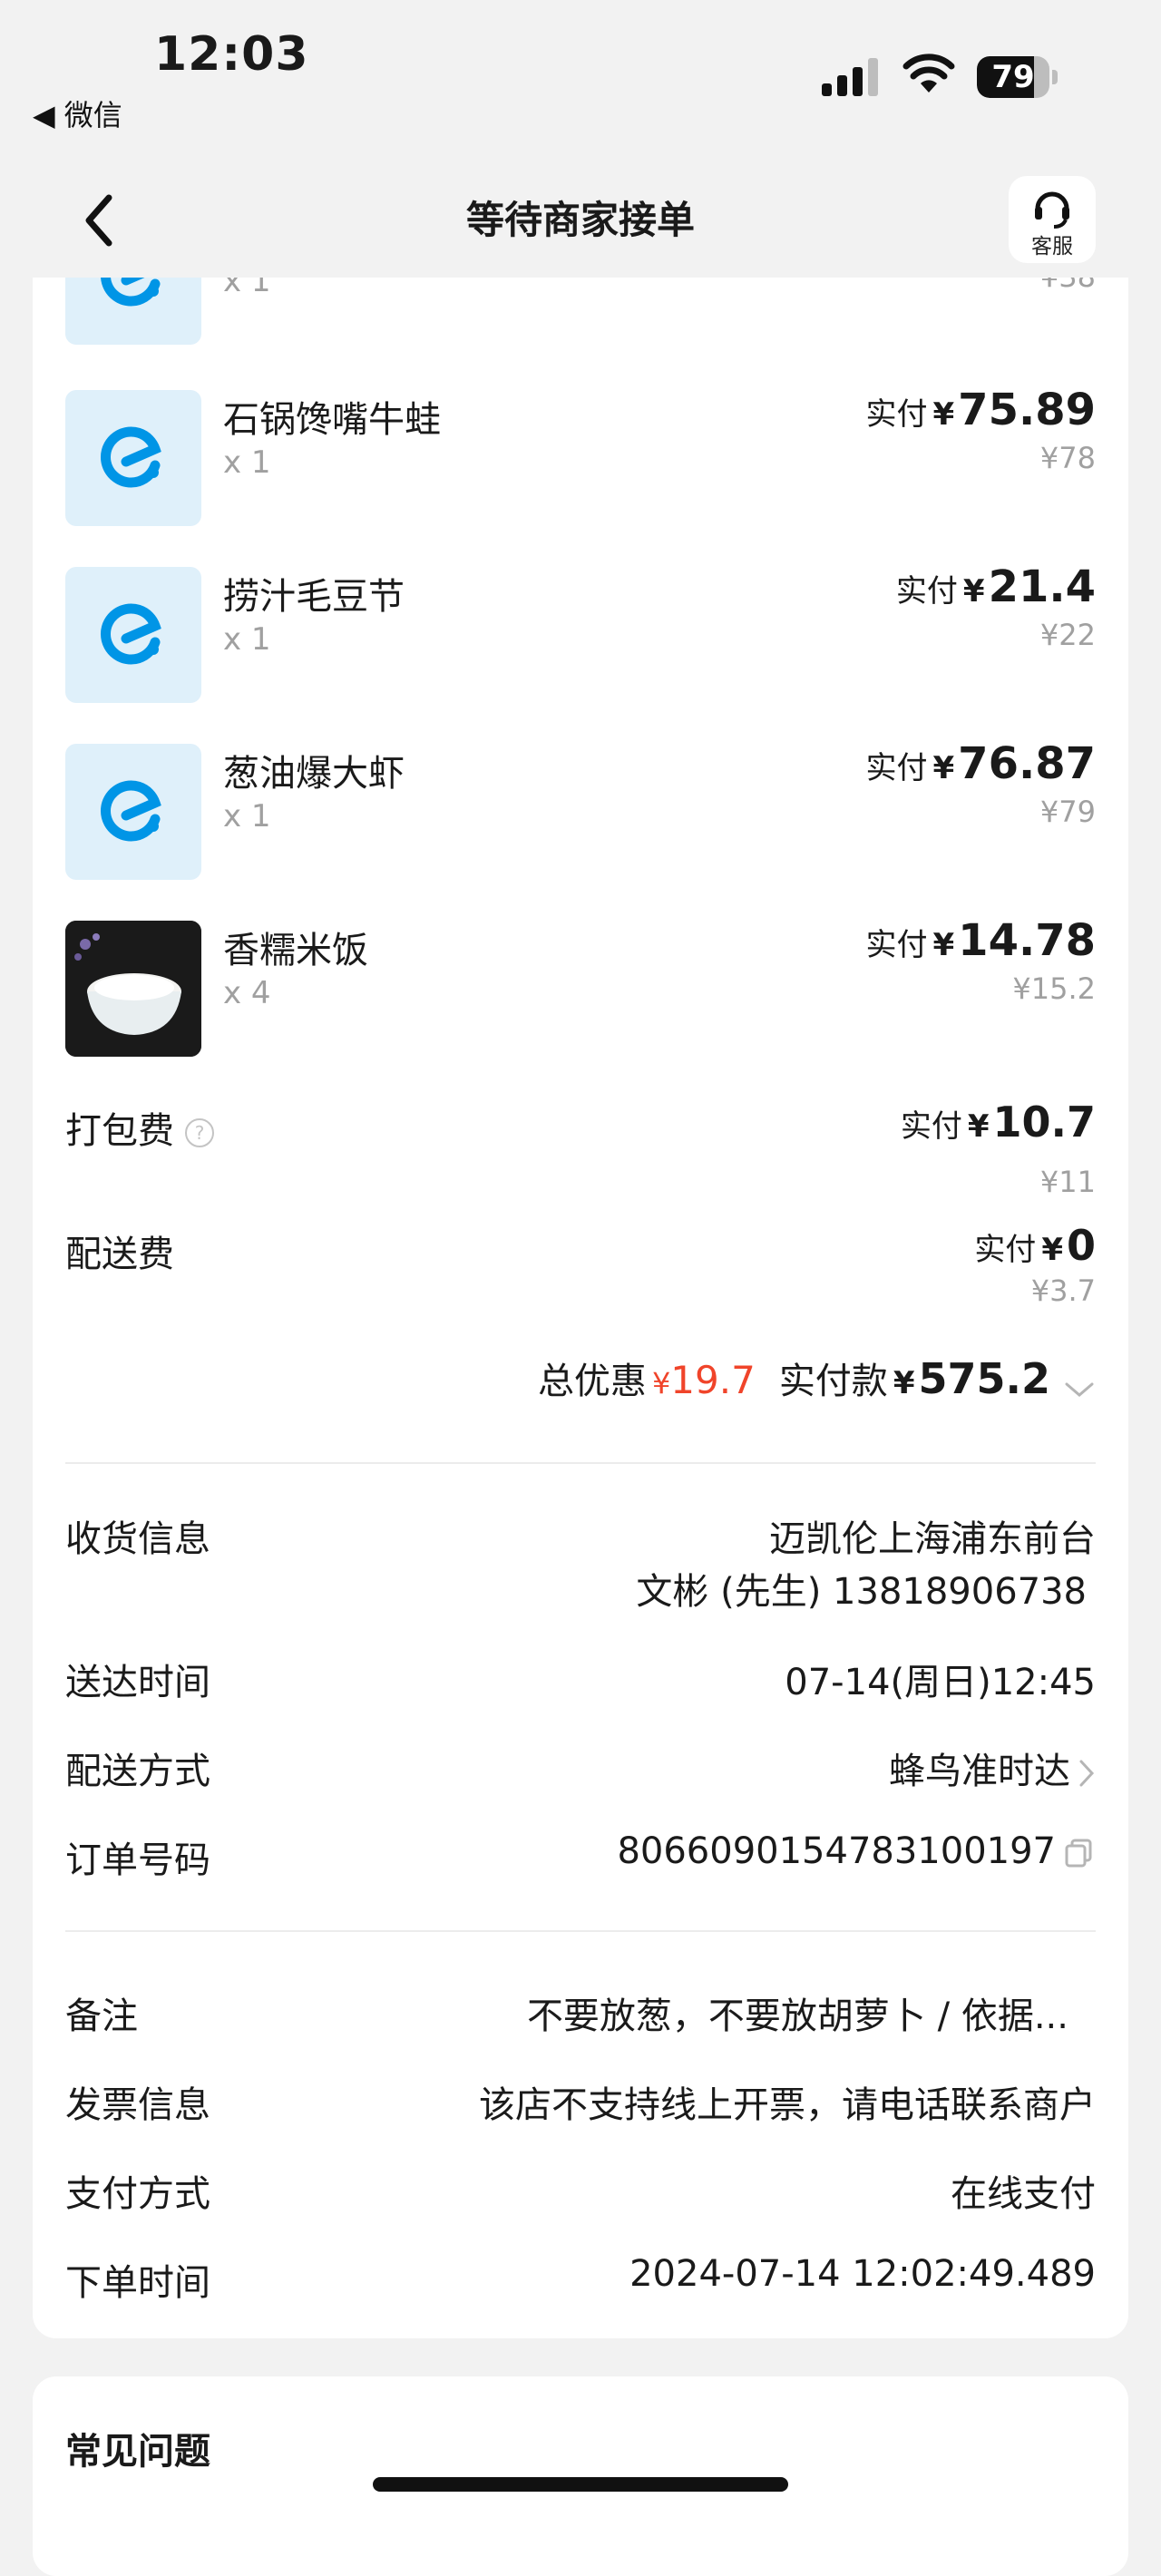 The image size is (1161, 2576). Describe the element at coordinates (1052, 247) in the screenshot. I see `customer-service-label: 客服` at that location.